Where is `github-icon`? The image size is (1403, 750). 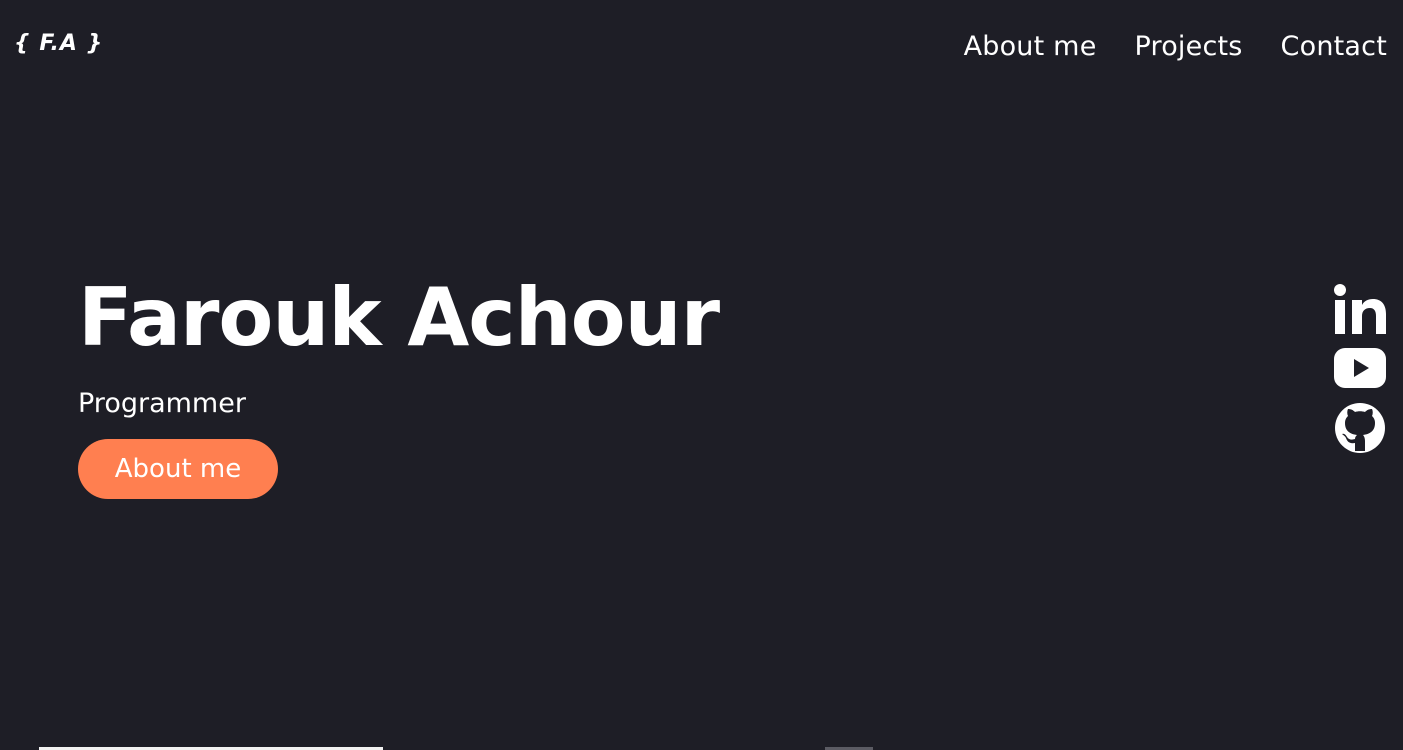
github-icon is located at coordinates (1360, 428).